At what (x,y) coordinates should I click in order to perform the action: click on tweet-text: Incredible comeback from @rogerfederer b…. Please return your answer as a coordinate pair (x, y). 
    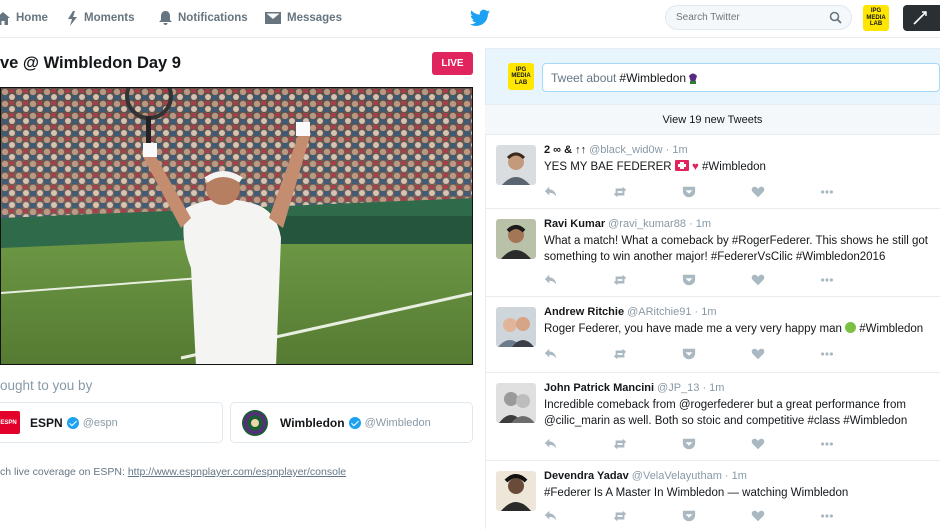
    Looking at the image, I should click on (742, 413).